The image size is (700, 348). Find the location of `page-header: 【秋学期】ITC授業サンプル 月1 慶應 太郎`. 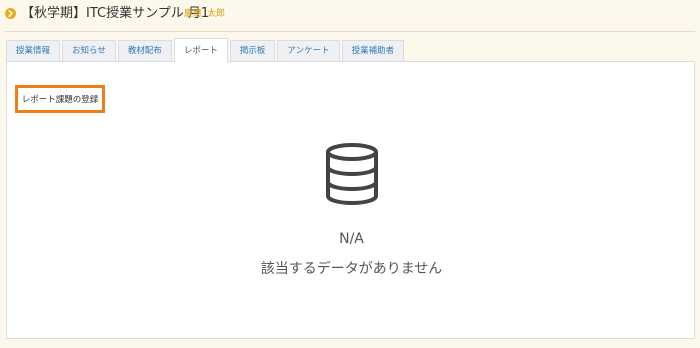

page-header: 【秋学期】ITC授業サンプル 月1 慶應 太郎 is located at coordinates (350, 15).